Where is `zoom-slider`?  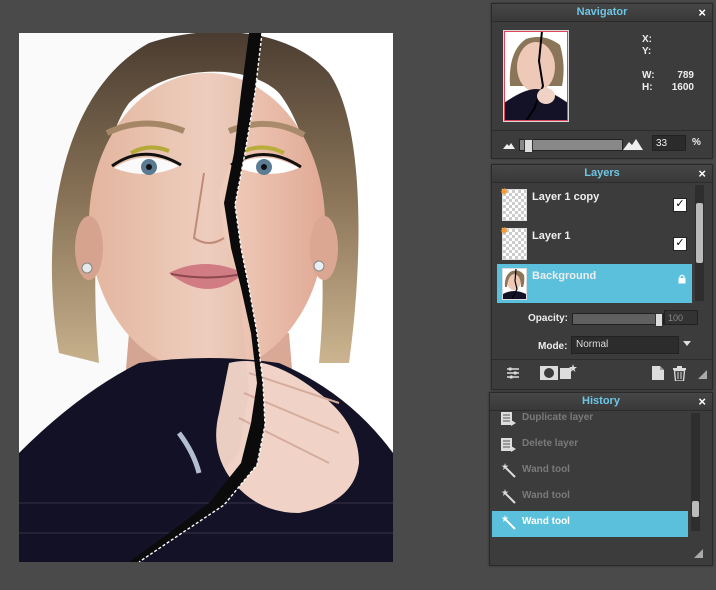 zoom-slider is located at coordinates (571, 146).